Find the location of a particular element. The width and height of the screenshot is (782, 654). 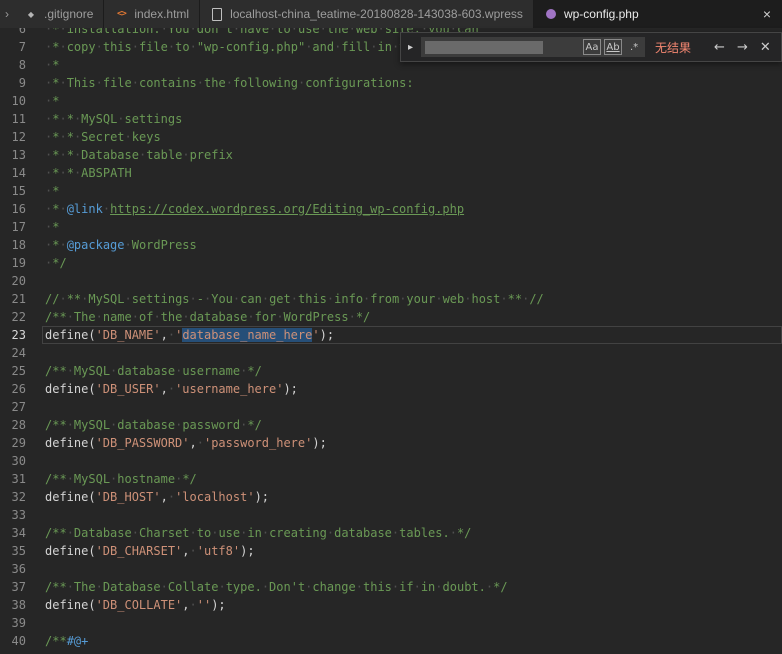

line-number: 32 is located at coordinates (18, 497).